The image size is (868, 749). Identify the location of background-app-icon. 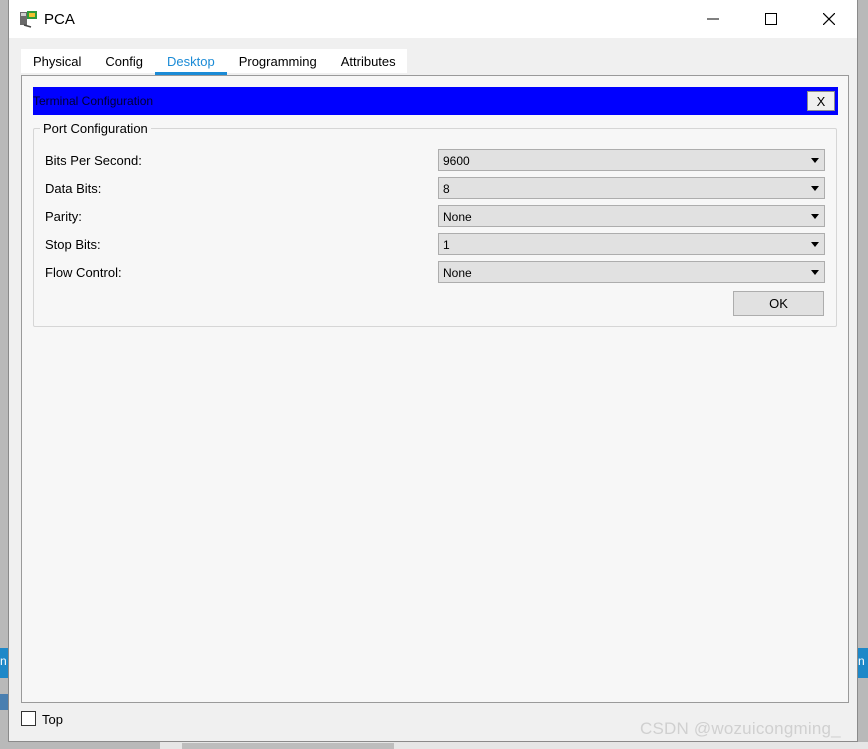
(4, 702).